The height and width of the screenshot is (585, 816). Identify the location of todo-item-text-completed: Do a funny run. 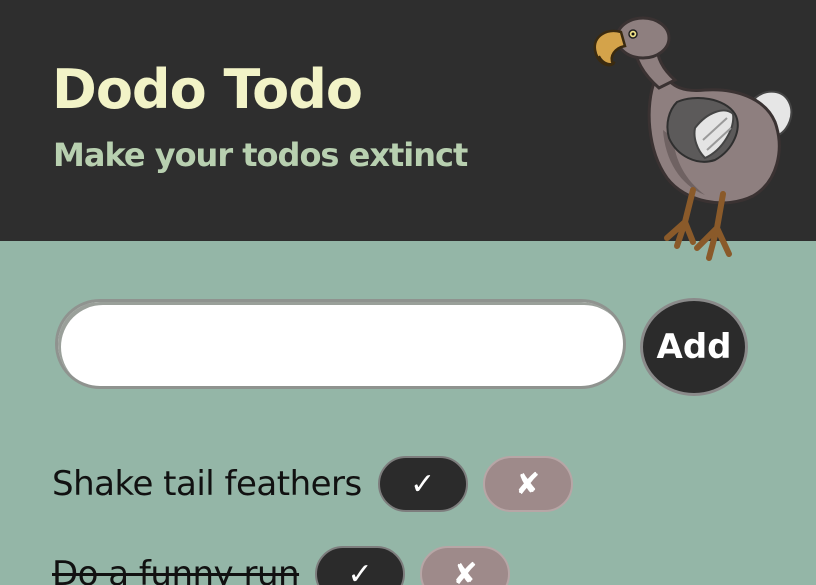
(176, 569).